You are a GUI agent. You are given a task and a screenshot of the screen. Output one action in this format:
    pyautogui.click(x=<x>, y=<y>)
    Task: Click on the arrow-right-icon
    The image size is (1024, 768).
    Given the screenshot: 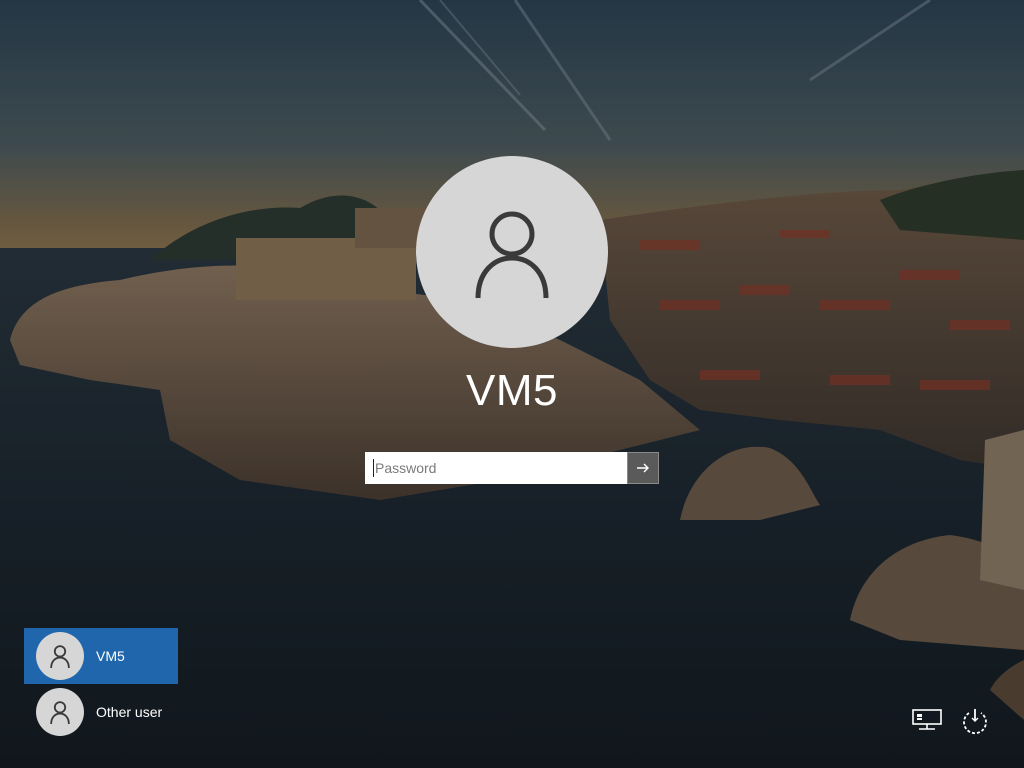 What is the action you would take?
    pyautogui.click(x=643, y=468)
    